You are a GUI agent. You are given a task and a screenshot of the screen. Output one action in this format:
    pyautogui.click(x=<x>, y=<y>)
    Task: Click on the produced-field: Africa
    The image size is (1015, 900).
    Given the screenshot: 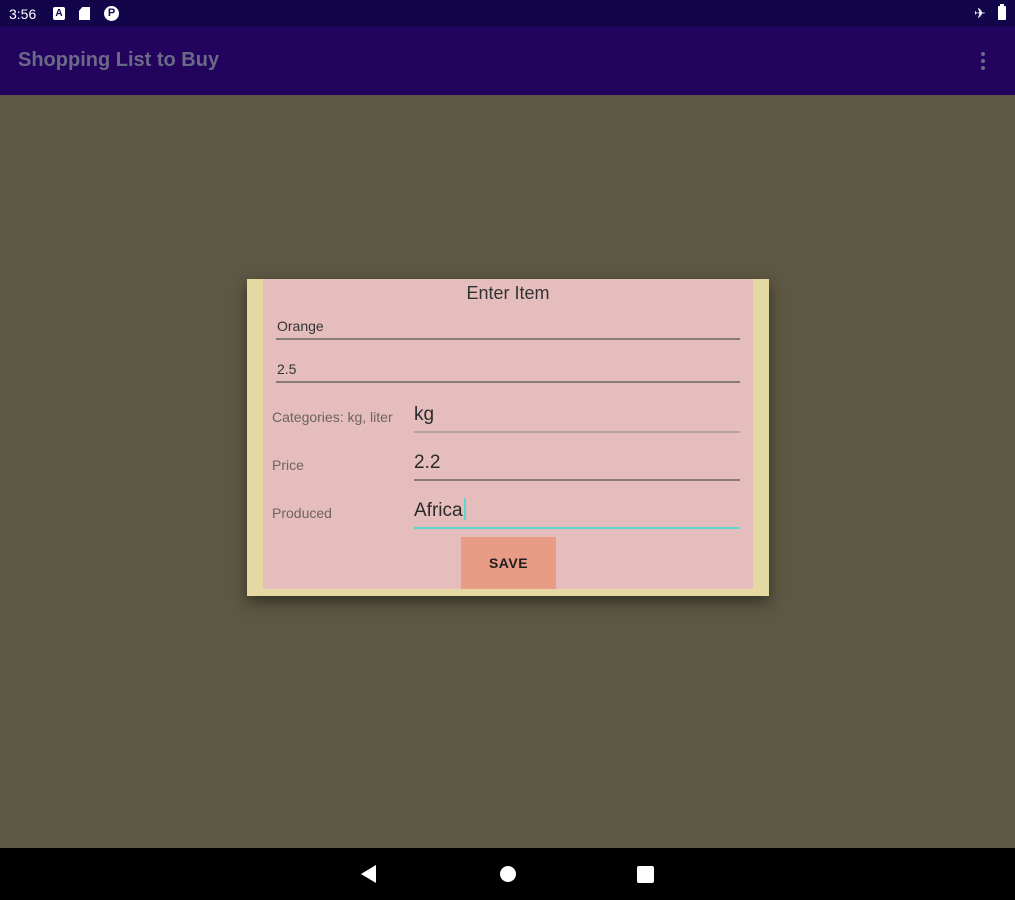 What is the action you would take?
    pyautogui.click(x=577, y=513)
    